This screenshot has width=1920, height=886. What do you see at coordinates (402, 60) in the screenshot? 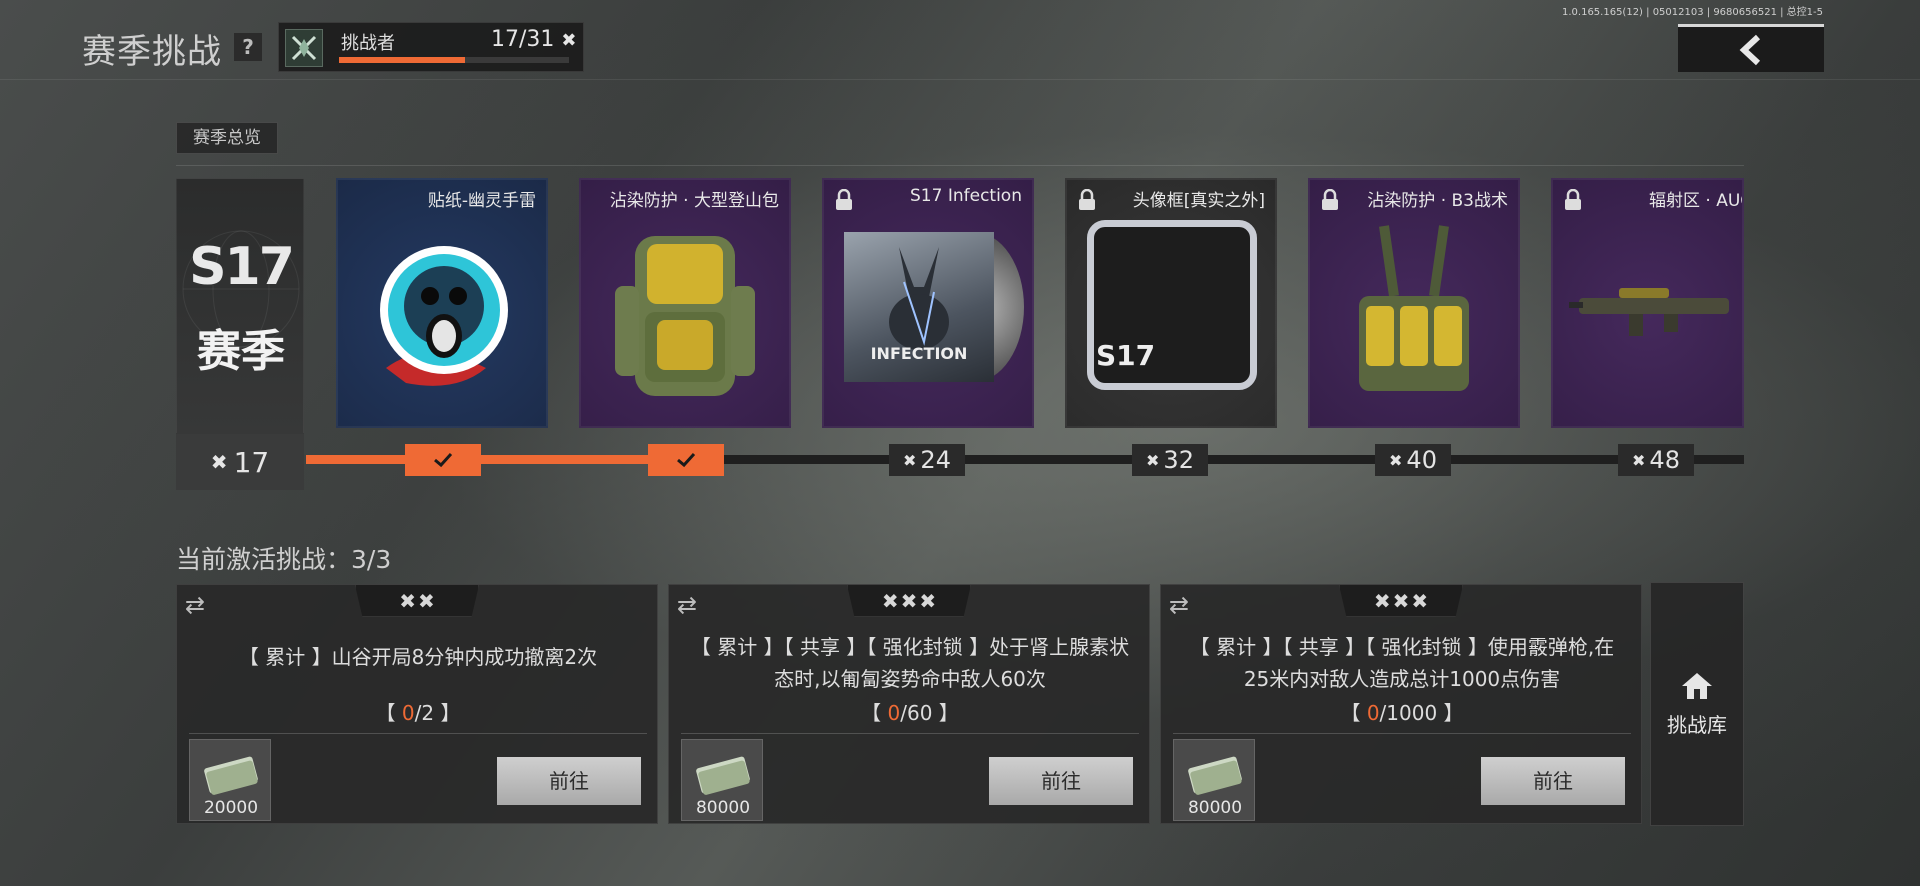
I see `rank-progress-fill` at bounding box center [402, 60].